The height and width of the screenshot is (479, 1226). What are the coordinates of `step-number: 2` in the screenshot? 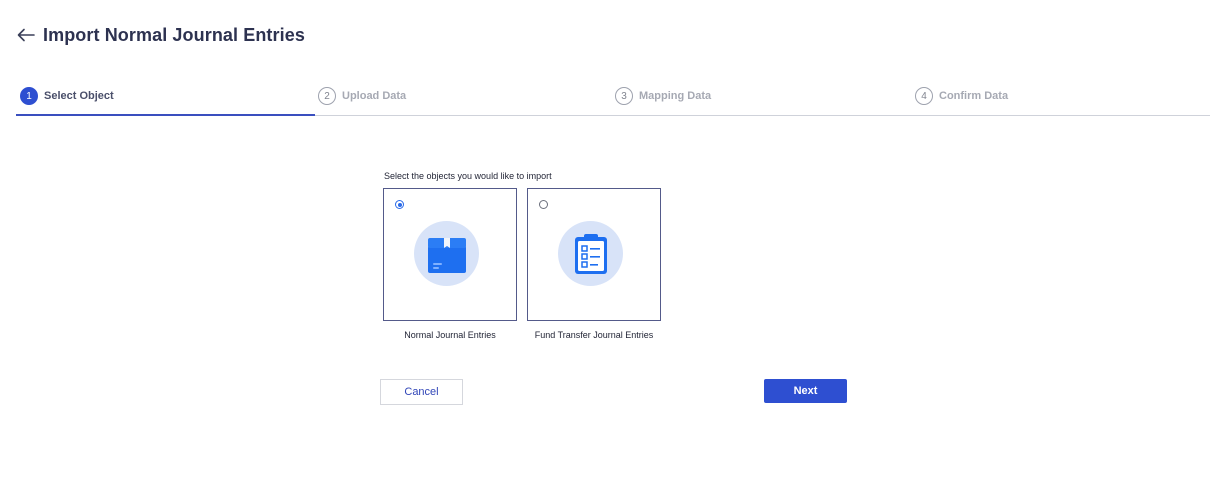 It's located at (327, 96).